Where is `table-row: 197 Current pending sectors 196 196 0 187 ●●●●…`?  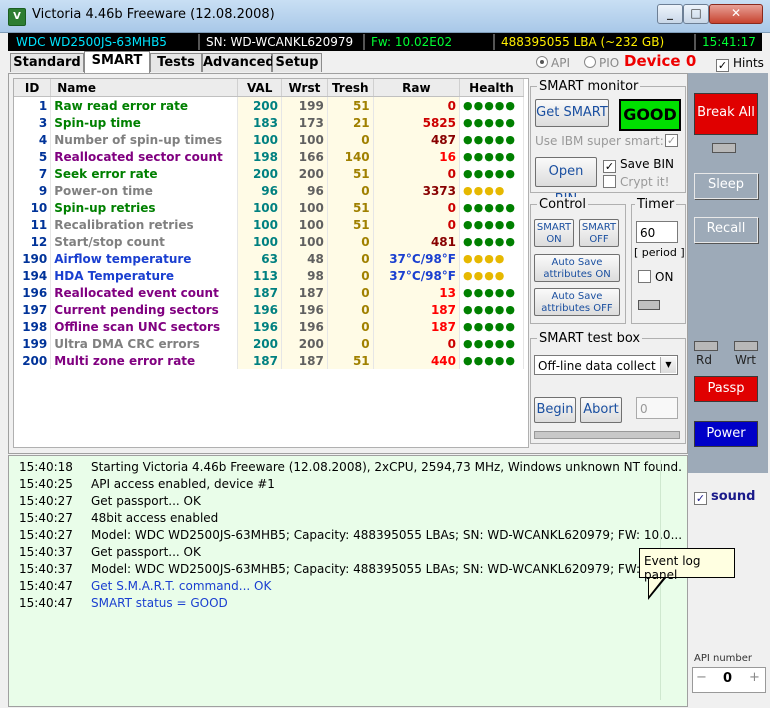 table-row: 197 Current pending sectors 196 196 0 187 ●●●●… is located at coordinates (269, 309).